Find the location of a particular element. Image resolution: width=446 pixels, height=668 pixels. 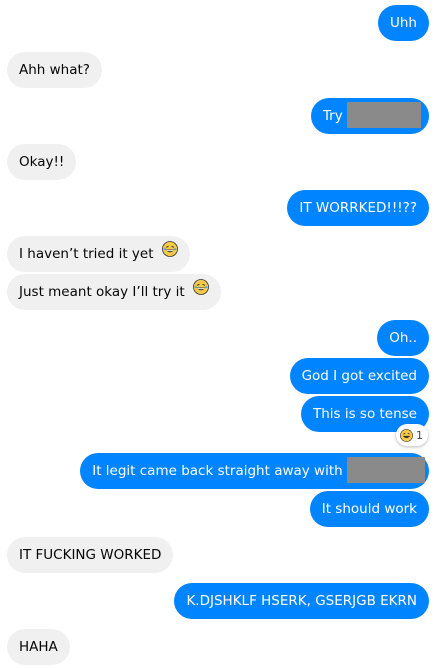

message-incoming: Just meant okay I’ll try it is located at coordinates (114, 292).